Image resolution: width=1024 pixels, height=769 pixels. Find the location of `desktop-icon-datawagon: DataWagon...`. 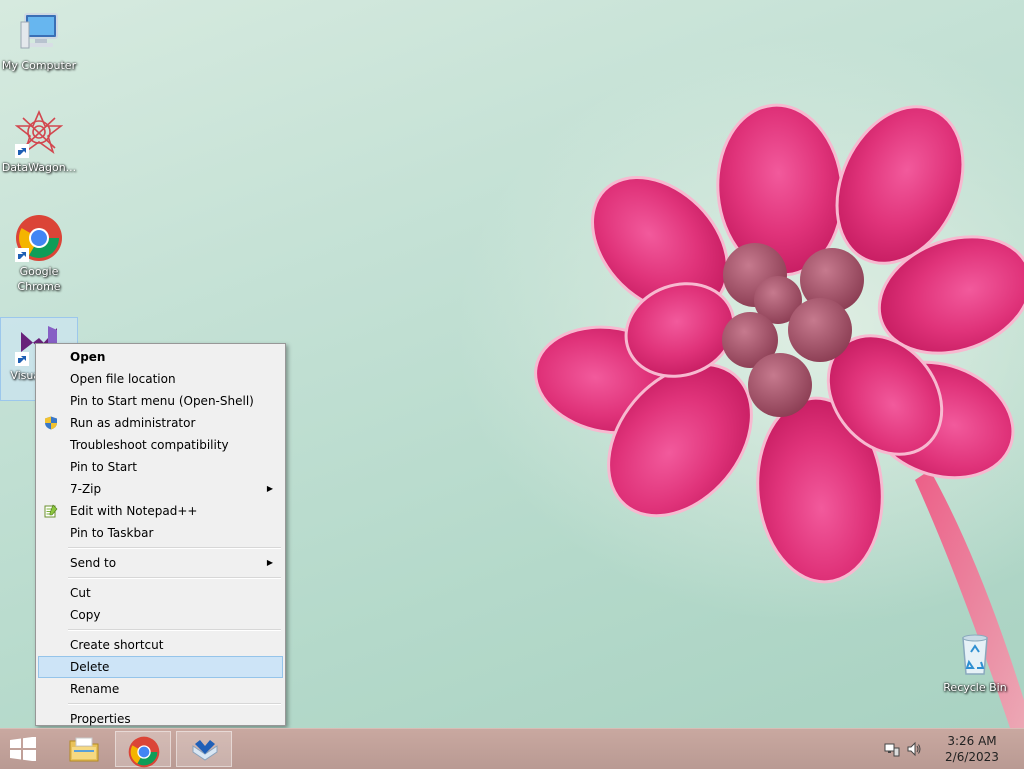

desktop-icon-datawagon: DataWagon... is located at coordinates (39, 142).